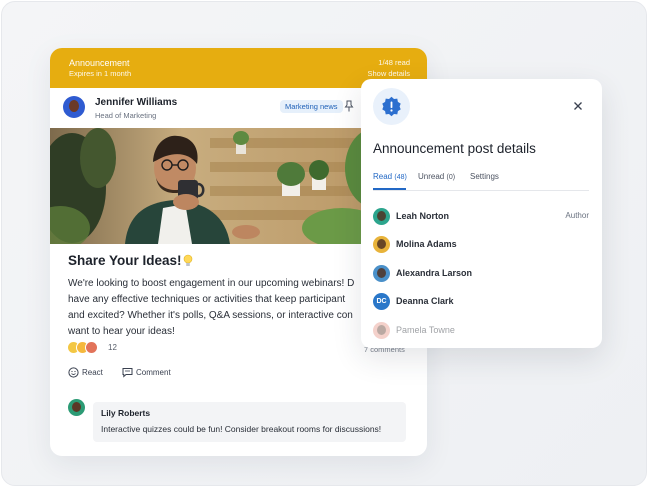  What do you see at coordinates (121, 331) in the screenshot?
I see `post-body-line: want to hear your ideas!` at bounding box center [121, 331].